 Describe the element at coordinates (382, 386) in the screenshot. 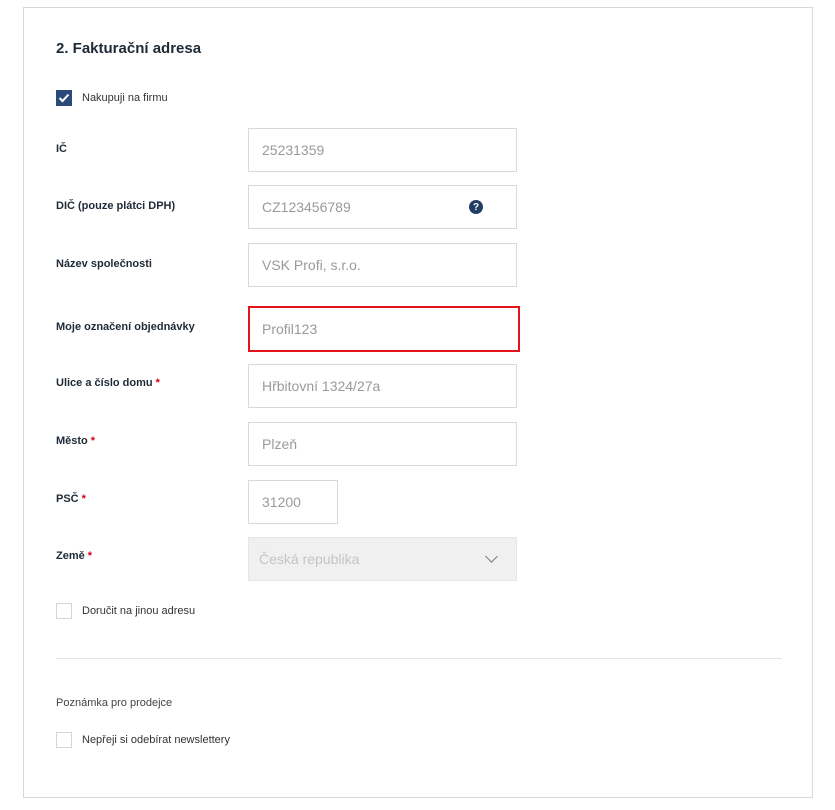

I see `street-input: Hřbitovní 1324/27a` at that location.